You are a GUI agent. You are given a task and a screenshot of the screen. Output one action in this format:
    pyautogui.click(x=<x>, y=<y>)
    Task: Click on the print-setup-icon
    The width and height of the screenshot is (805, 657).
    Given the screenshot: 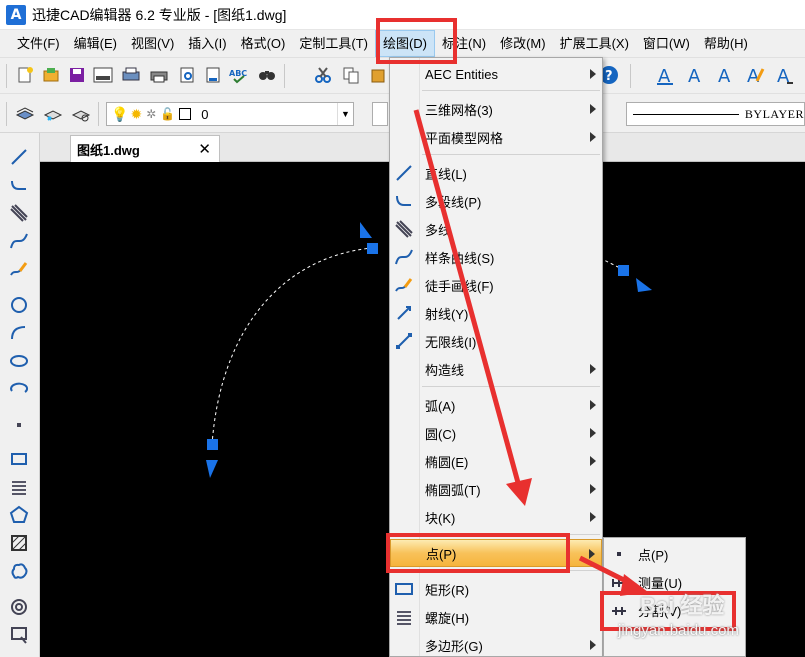 What is the action you would take?
    pyautogui.click(x=131, y=75)
    